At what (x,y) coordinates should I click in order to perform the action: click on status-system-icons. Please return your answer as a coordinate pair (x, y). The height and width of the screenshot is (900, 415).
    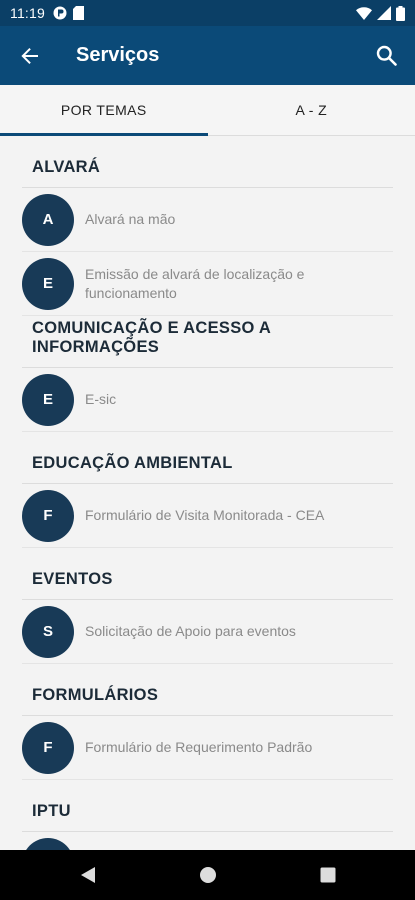
    Looking at the image, I should click on (380, 13).